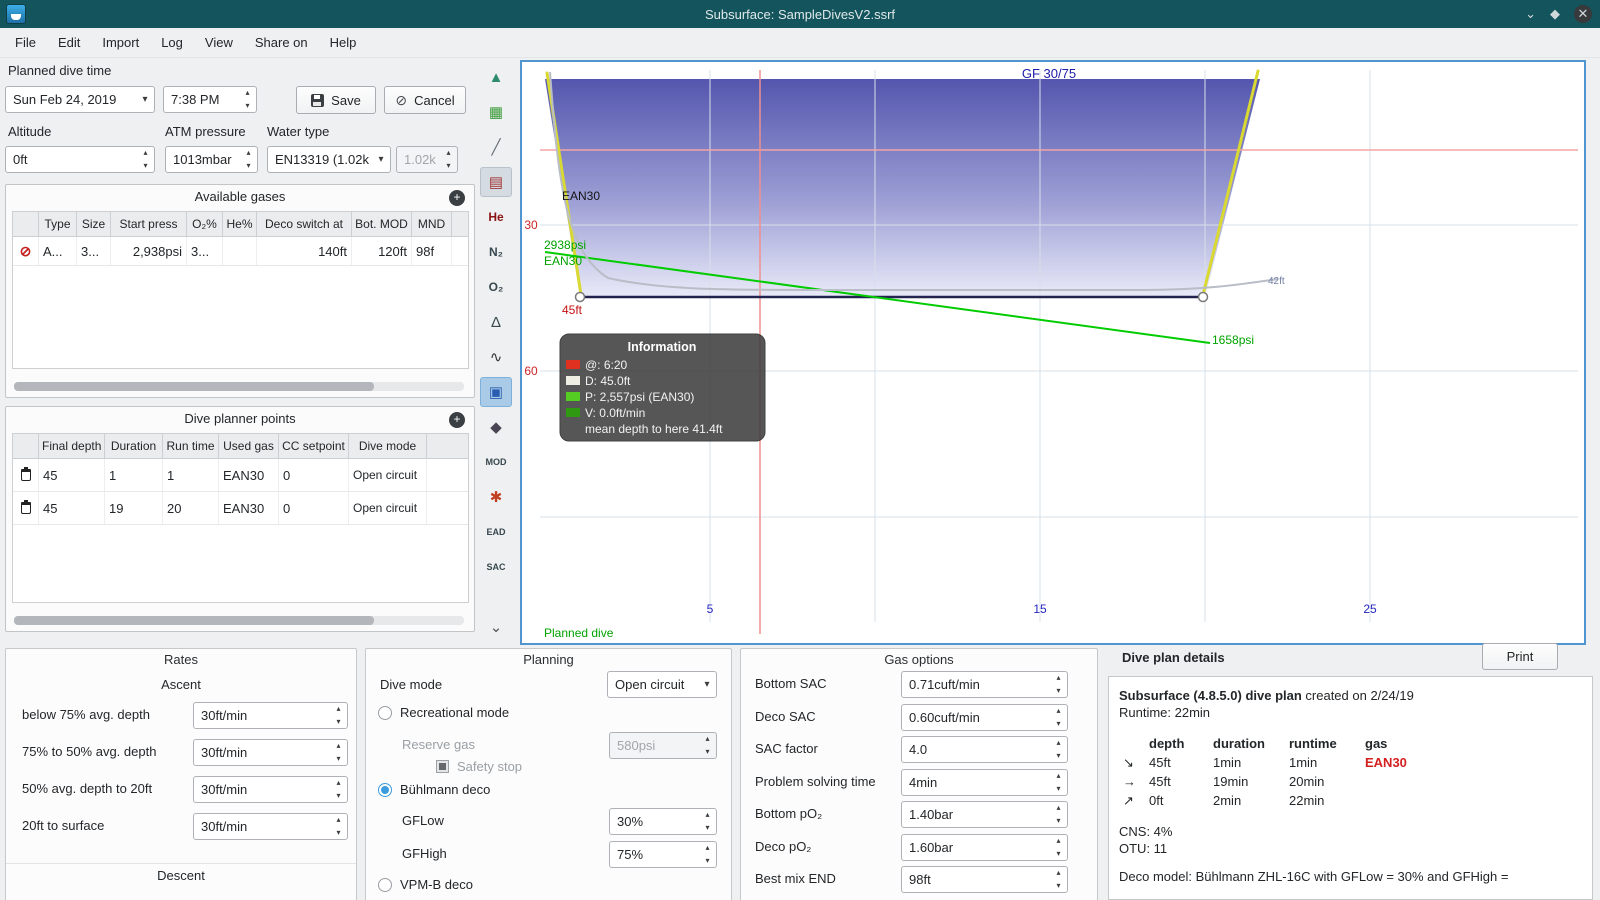 The height and width of the screenshot is (900, 1600). What do you see at coordinates (984, 749) in the screenshot?
I see `sac-factor-spinner: 4.0 ▴ ▾` at bounding box center [984, 749].